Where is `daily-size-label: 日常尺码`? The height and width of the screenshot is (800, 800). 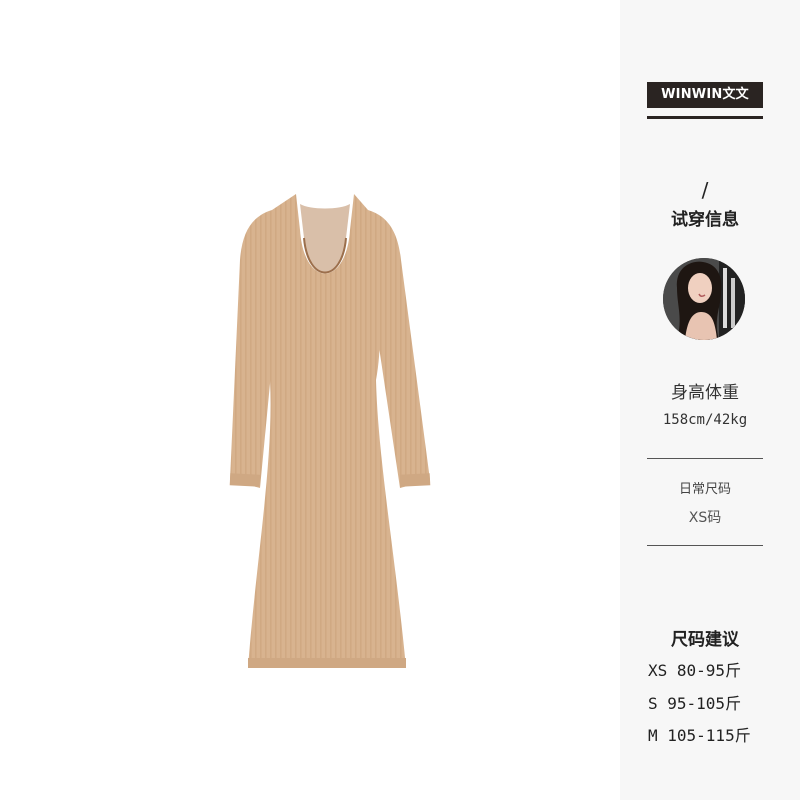 daily-size-label: 日常尺码 is located at coordinates (704, 489).